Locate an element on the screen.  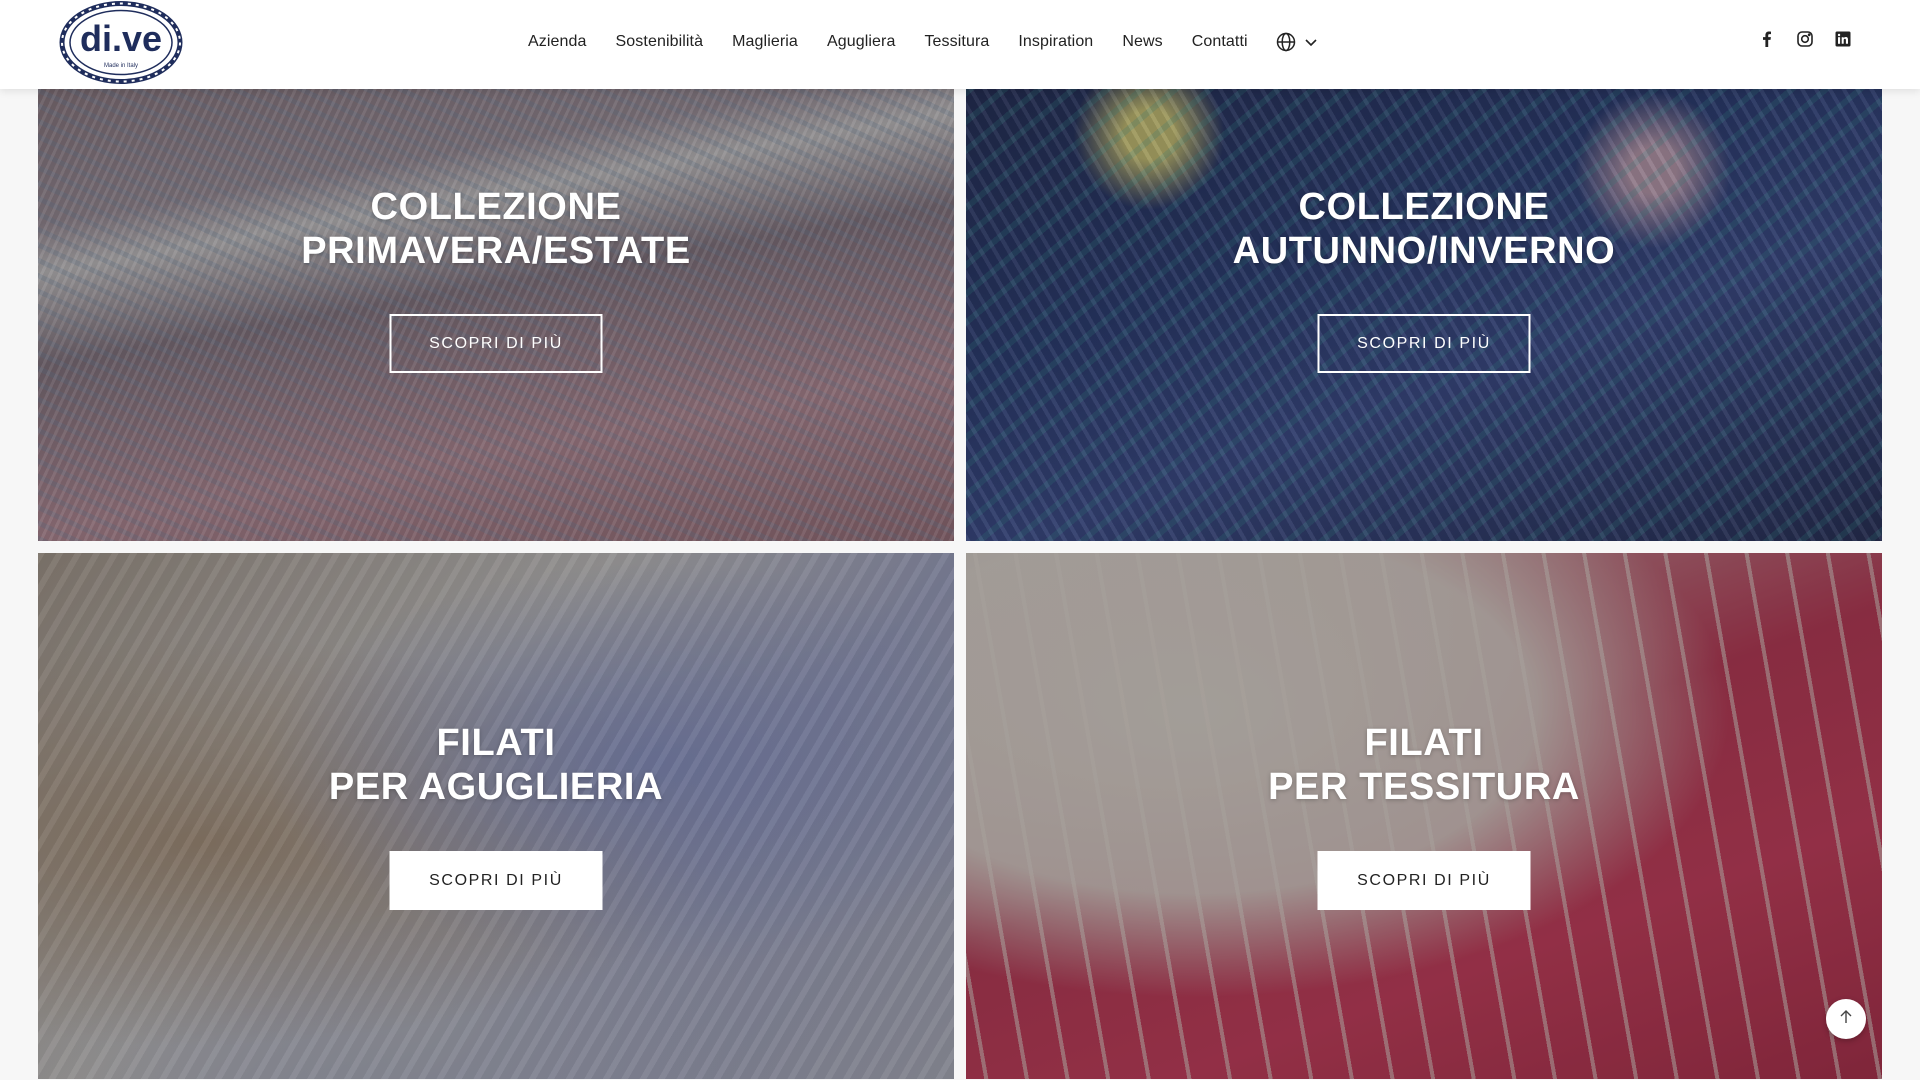
logo-tagline: Made in Italy is located at coordinates (121, 66).